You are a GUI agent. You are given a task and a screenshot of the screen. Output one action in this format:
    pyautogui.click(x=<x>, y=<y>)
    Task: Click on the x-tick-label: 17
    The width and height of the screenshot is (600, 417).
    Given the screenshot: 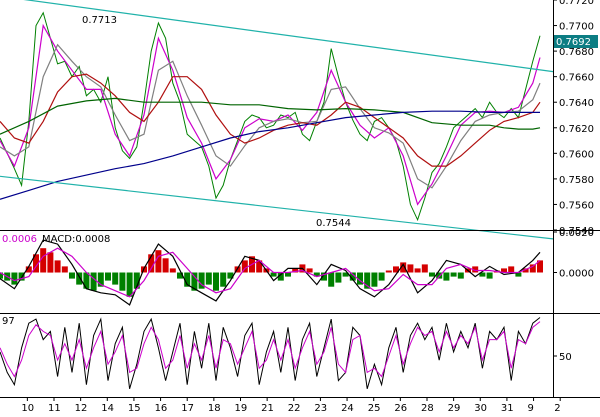 What is the action you would take?
    pyautogui.click(x=187, y=408)
    